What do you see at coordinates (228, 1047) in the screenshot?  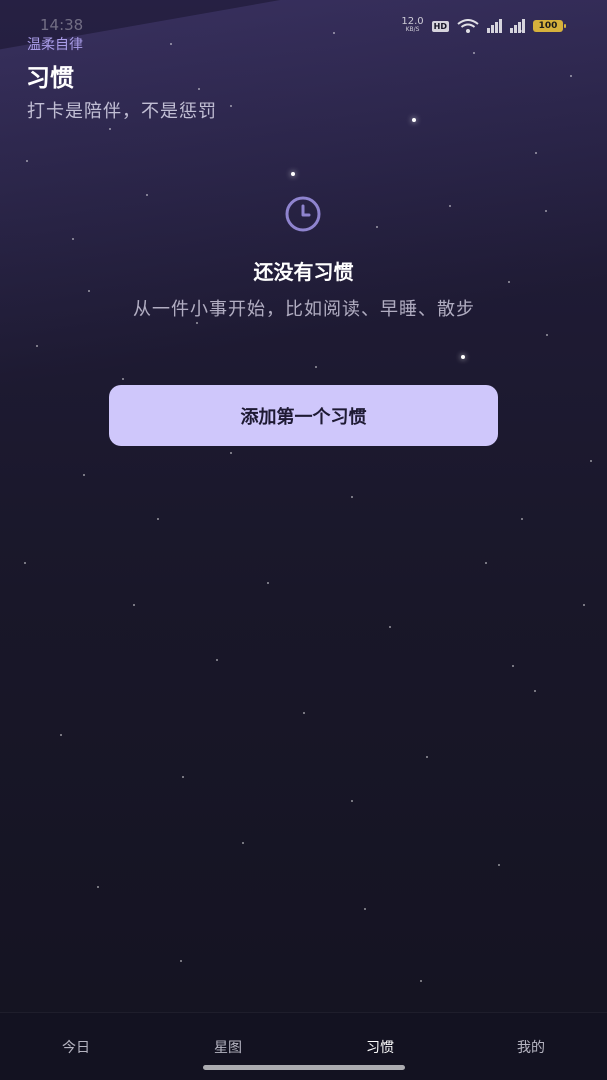 I see `nav-star-map: 星图` at bounding box center [228, 1047].